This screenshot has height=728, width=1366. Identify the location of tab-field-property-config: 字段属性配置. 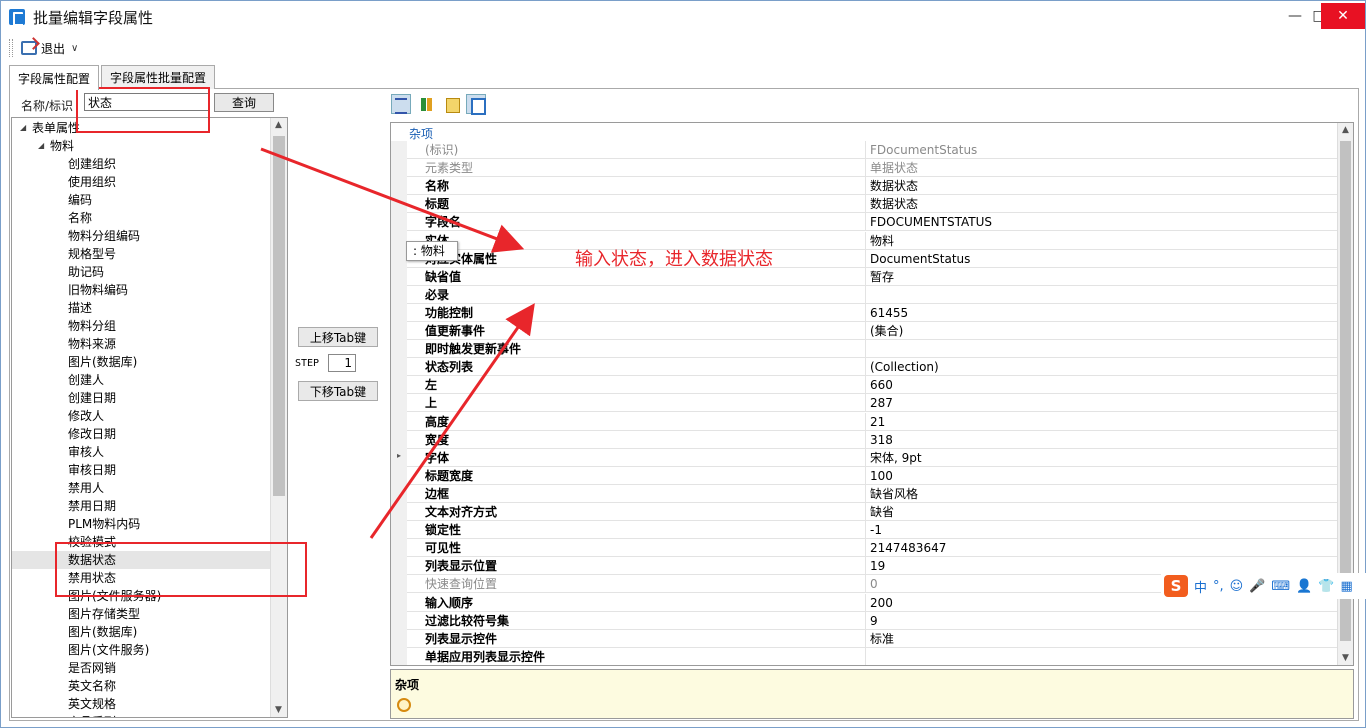
(54, 77).